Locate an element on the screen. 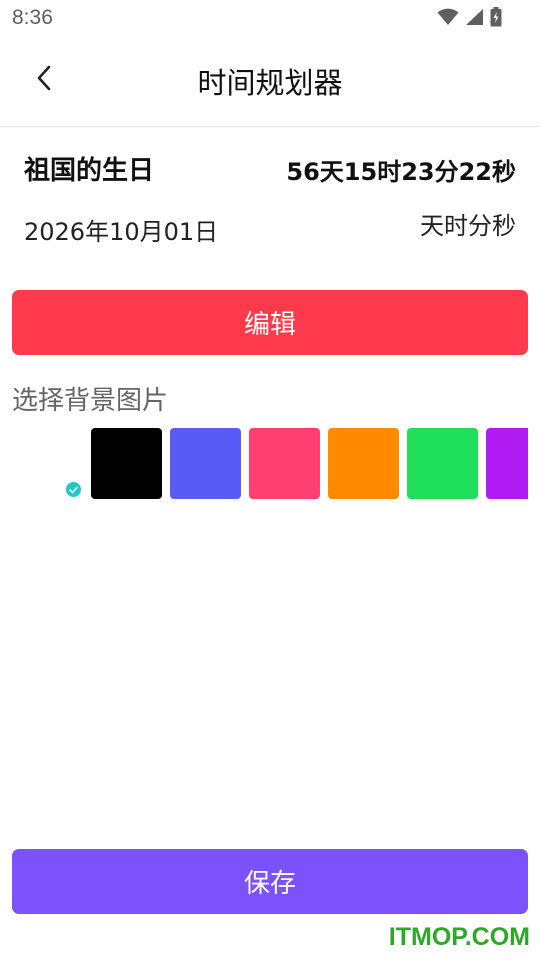 Image resolution: width=540 pixels, height=960 pixels. status-icons is located at coordinates (469, 17).